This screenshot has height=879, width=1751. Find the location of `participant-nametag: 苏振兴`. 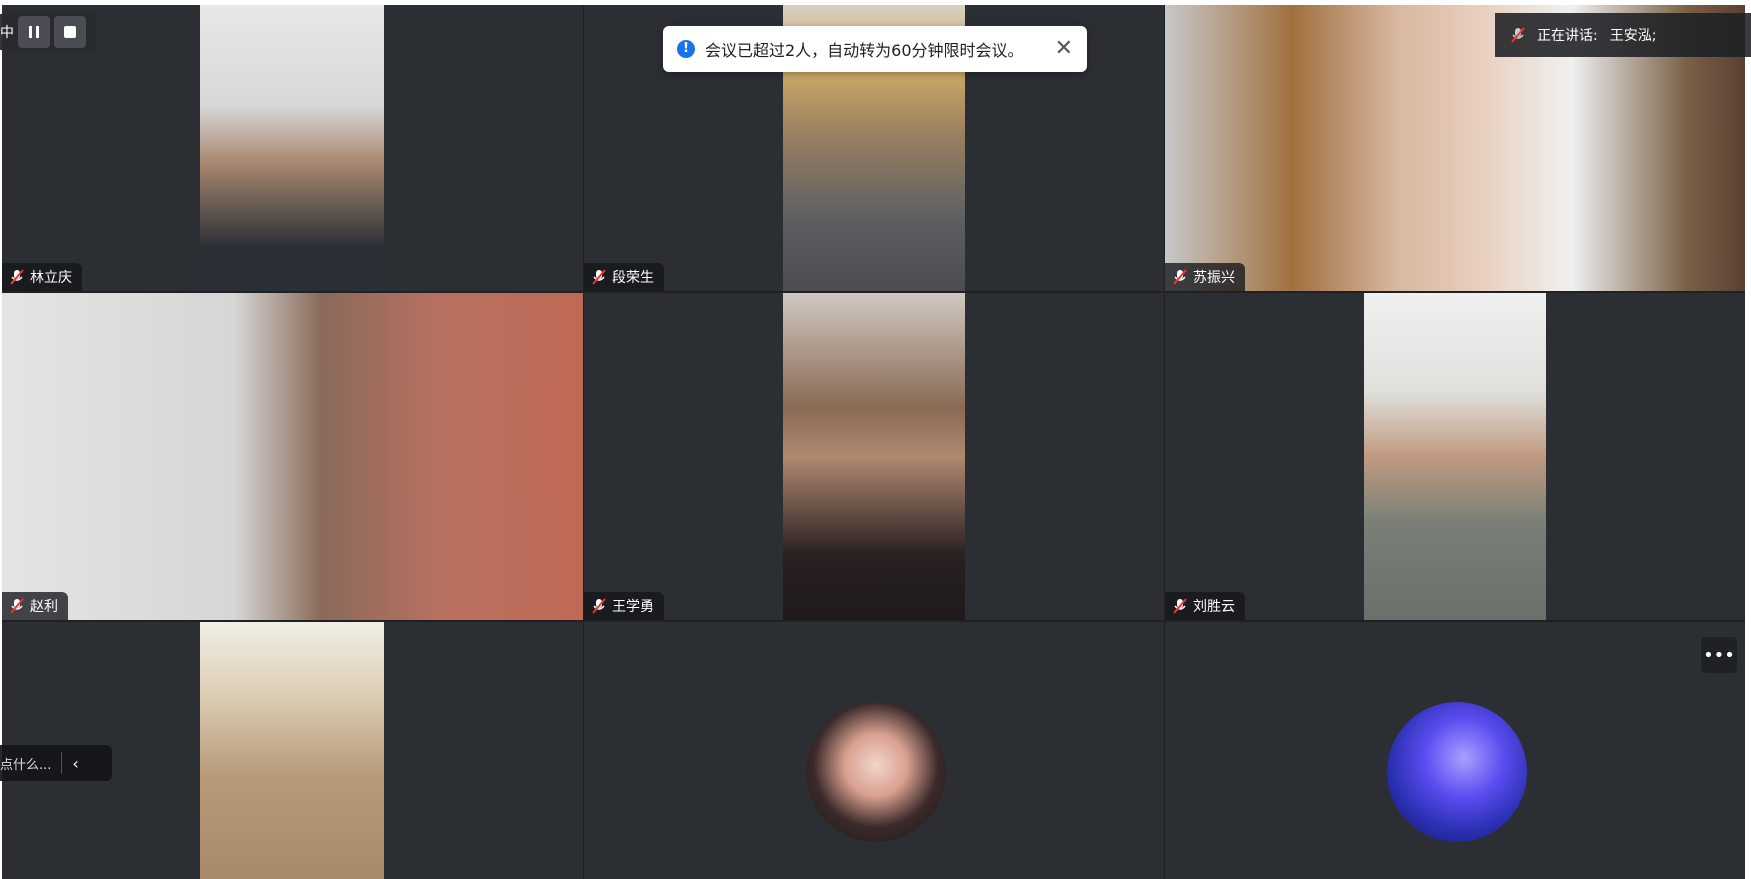

participant-nametag: 苏振兴 is located at coordinates (1205, 277).